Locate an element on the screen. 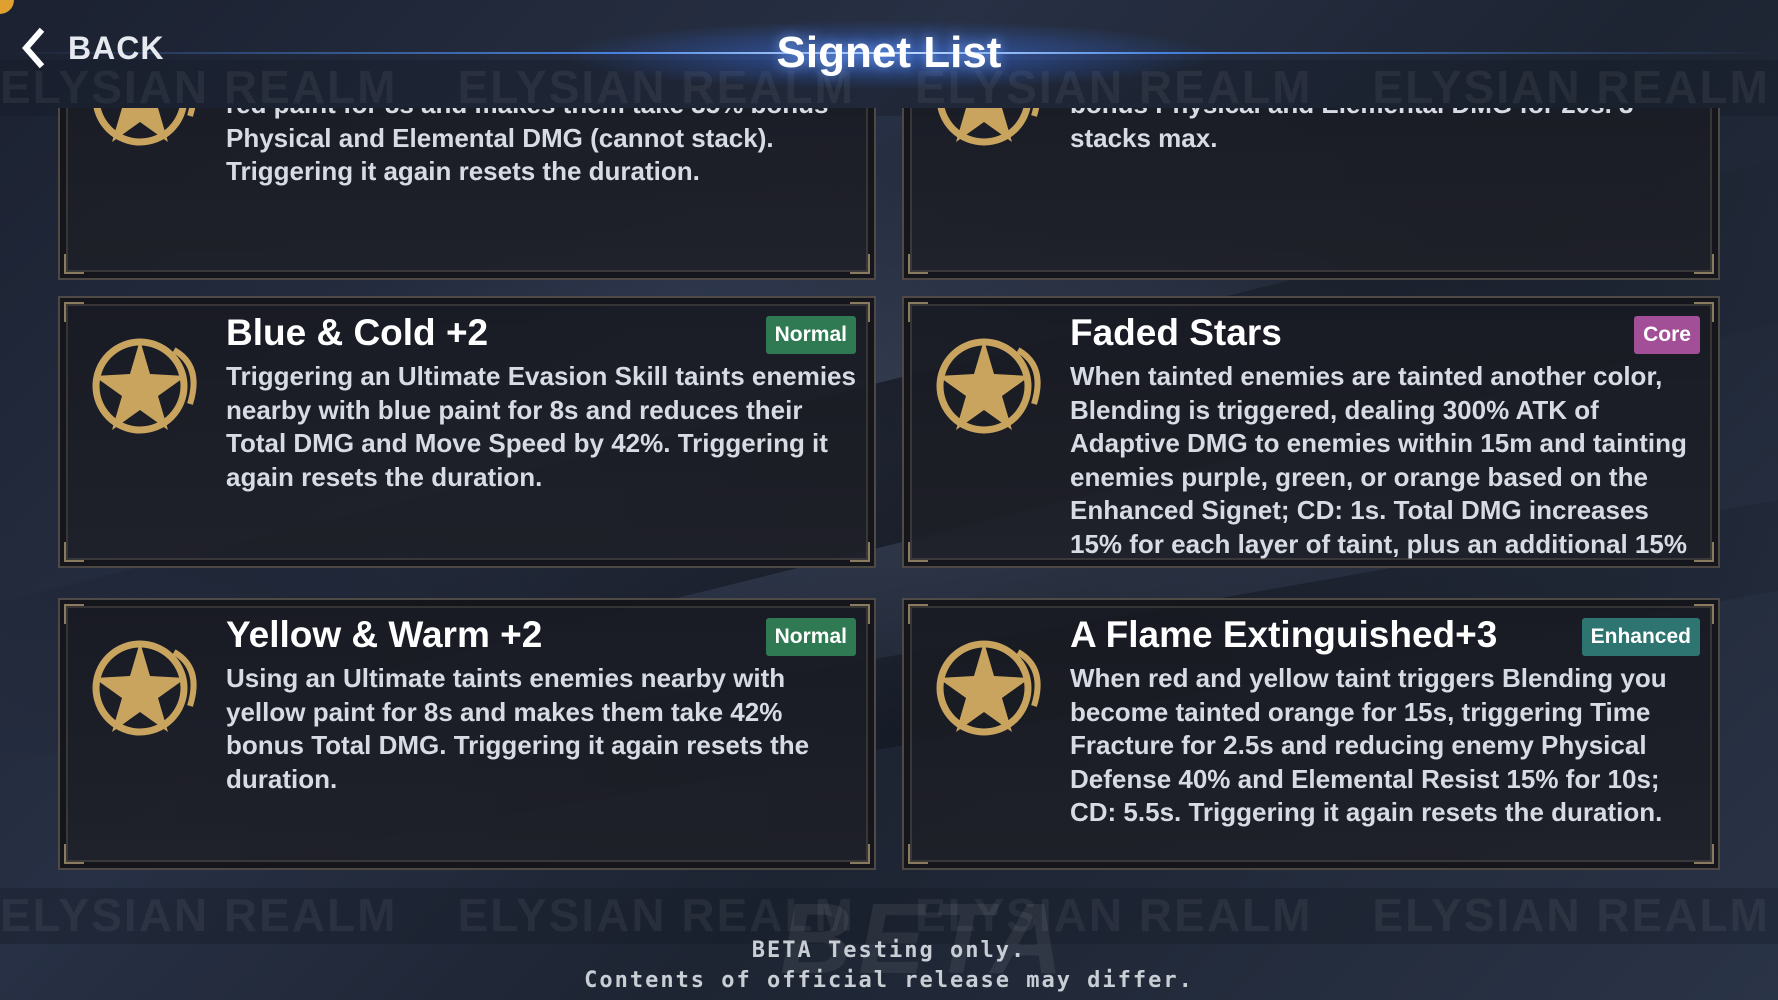 This screenshot has height=1000, width=1778. beta-notice-line2: Contents of official release may differ. is located at coordinates (889, 980).